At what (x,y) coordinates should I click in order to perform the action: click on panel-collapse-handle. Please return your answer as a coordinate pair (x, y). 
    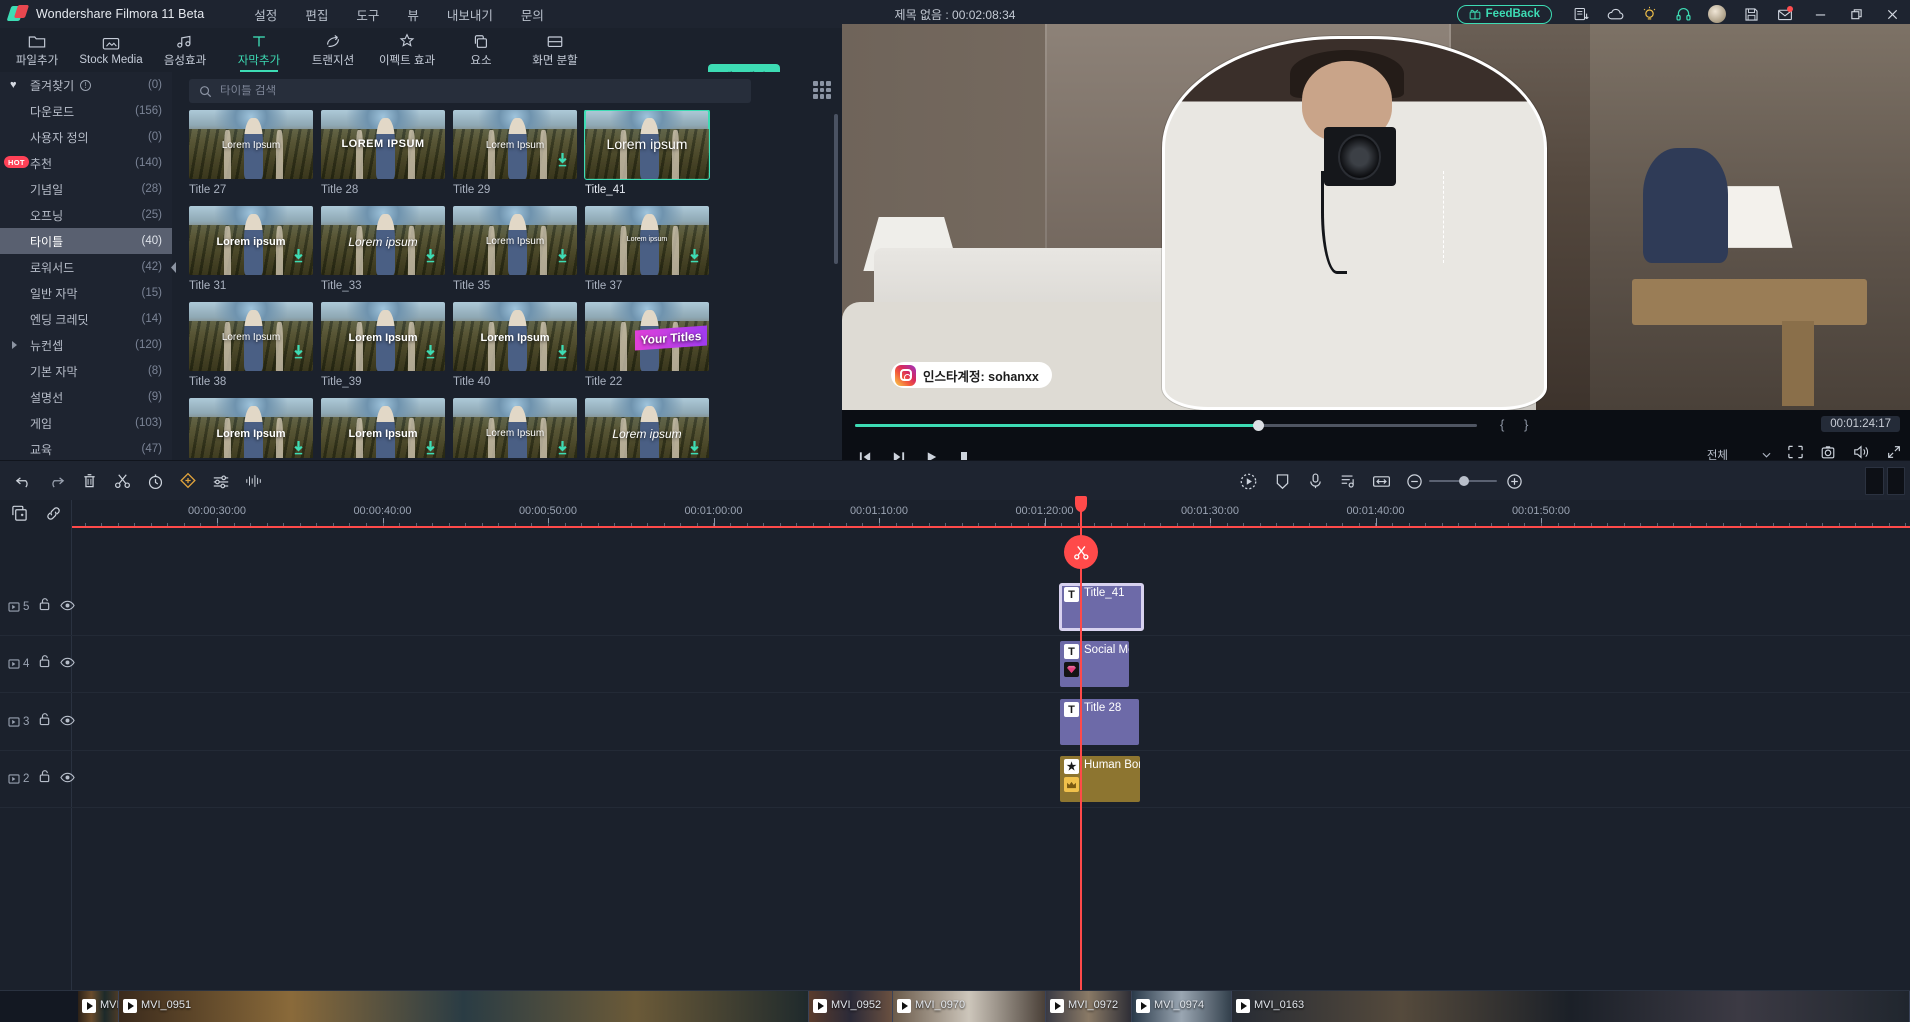
    Looking at the image, I should click on (173, 267).